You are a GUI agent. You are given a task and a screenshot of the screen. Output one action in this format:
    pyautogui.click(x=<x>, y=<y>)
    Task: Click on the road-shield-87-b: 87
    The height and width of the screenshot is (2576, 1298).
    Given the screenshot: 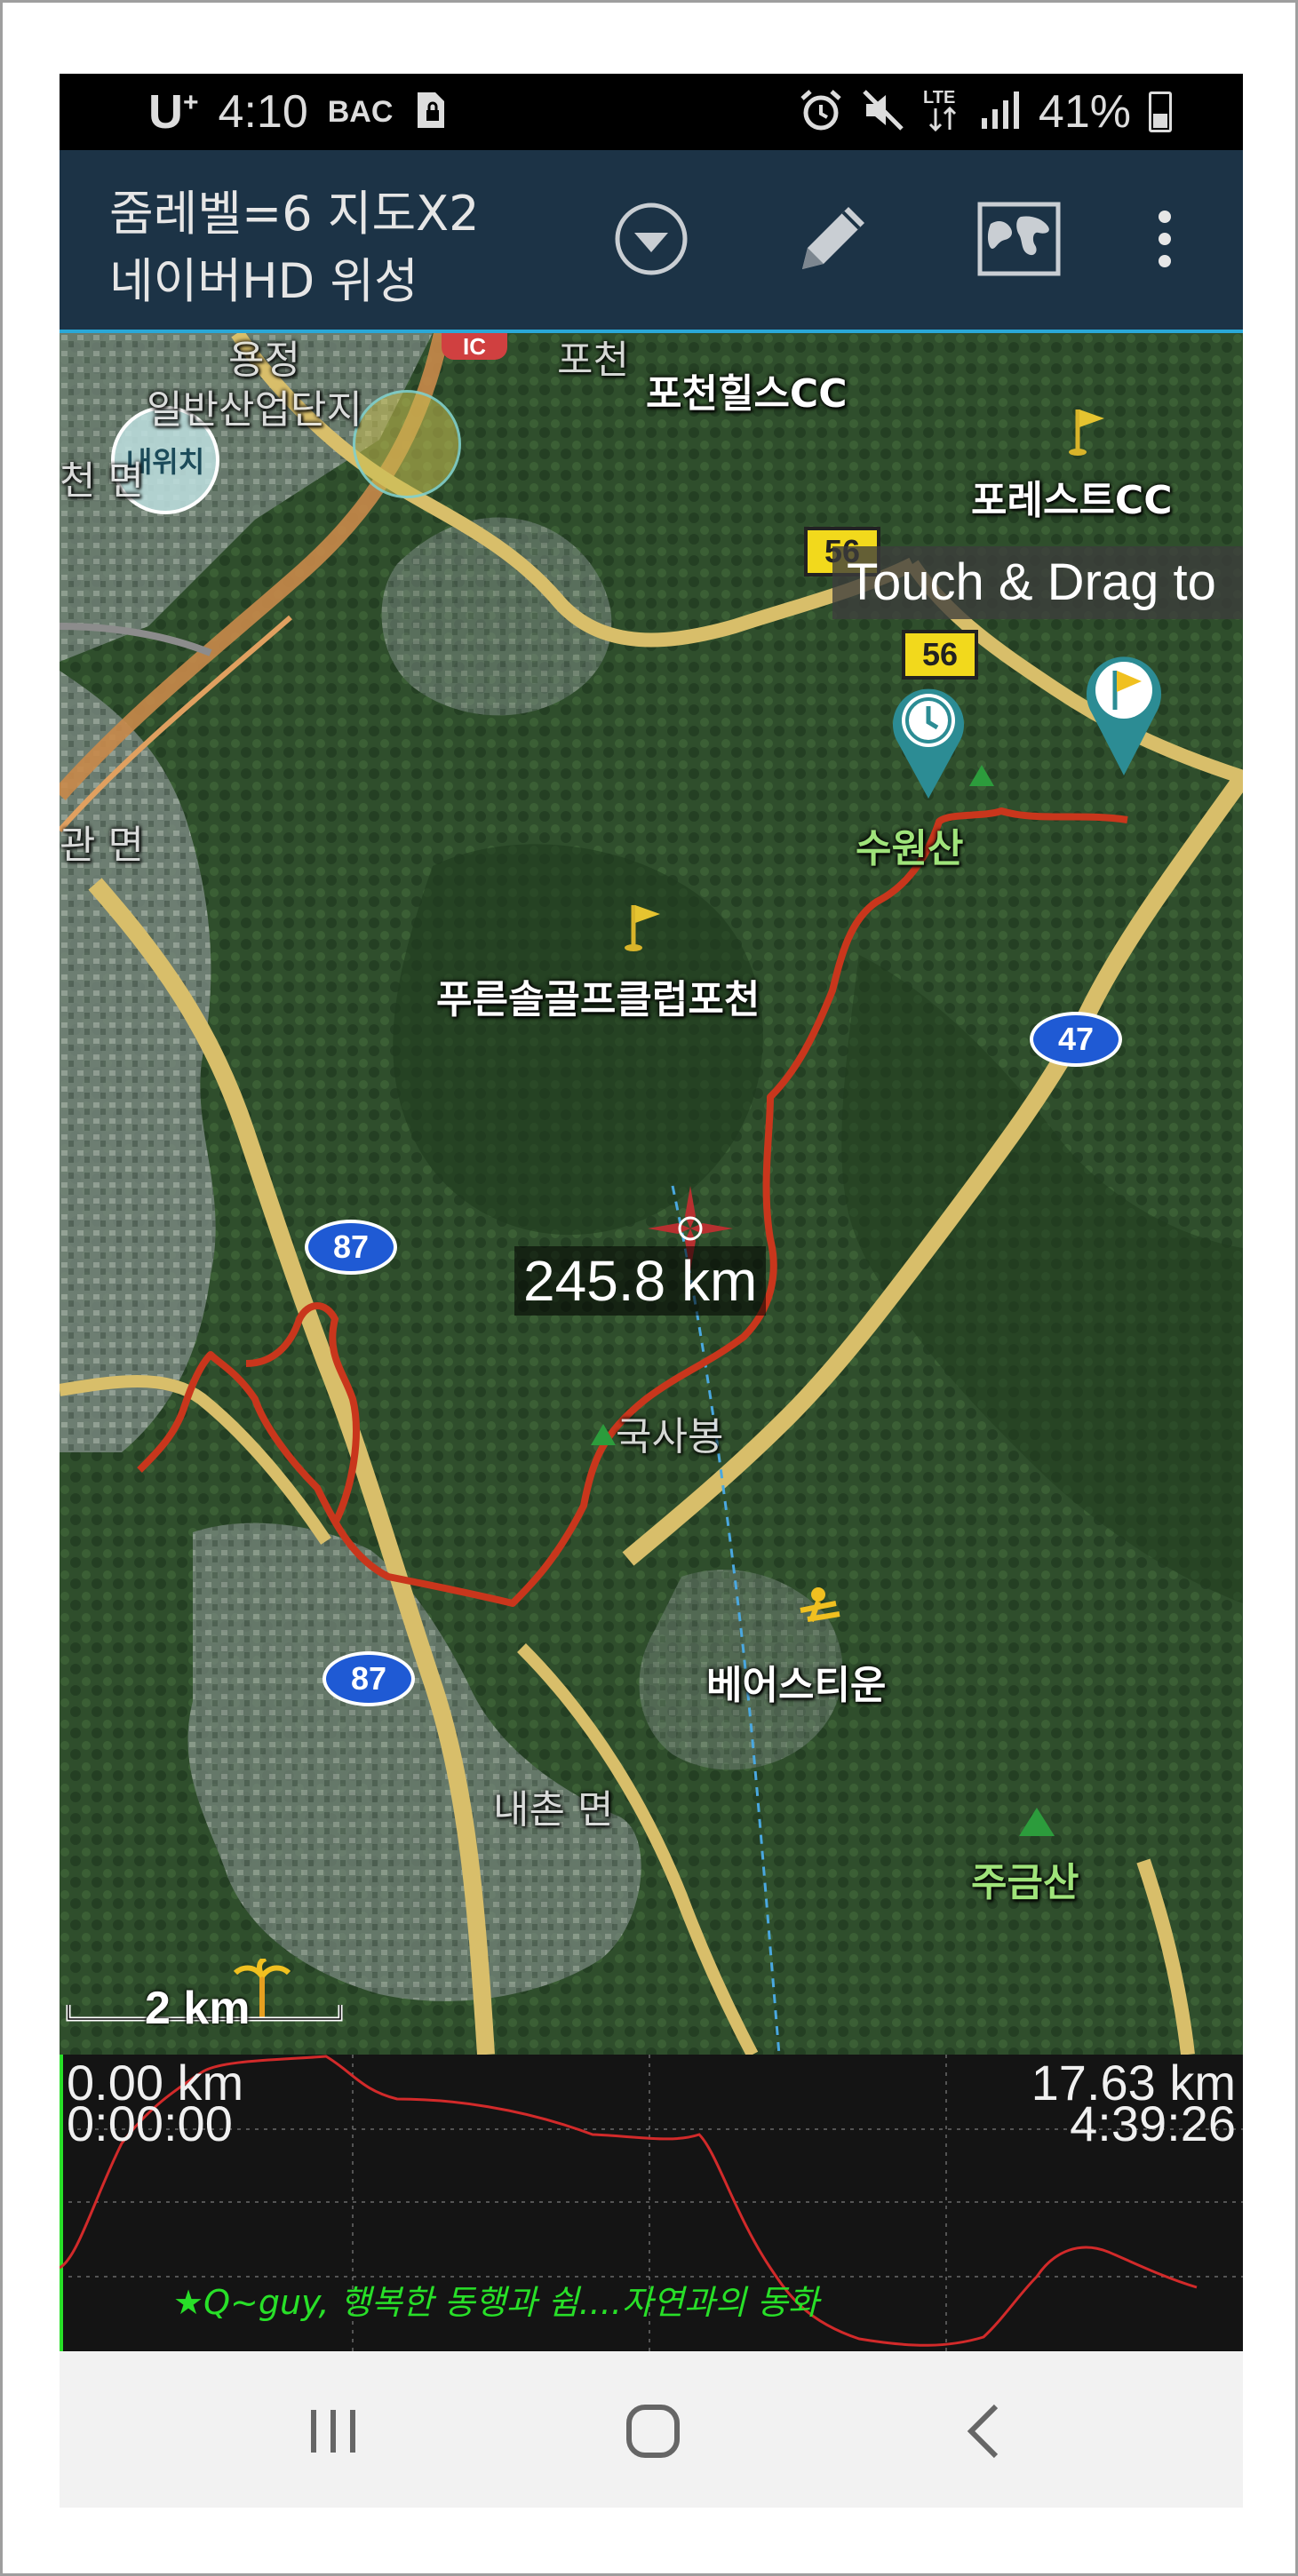 What is the action you would take?
    pyautogui.click(x=369, y=1678)
    